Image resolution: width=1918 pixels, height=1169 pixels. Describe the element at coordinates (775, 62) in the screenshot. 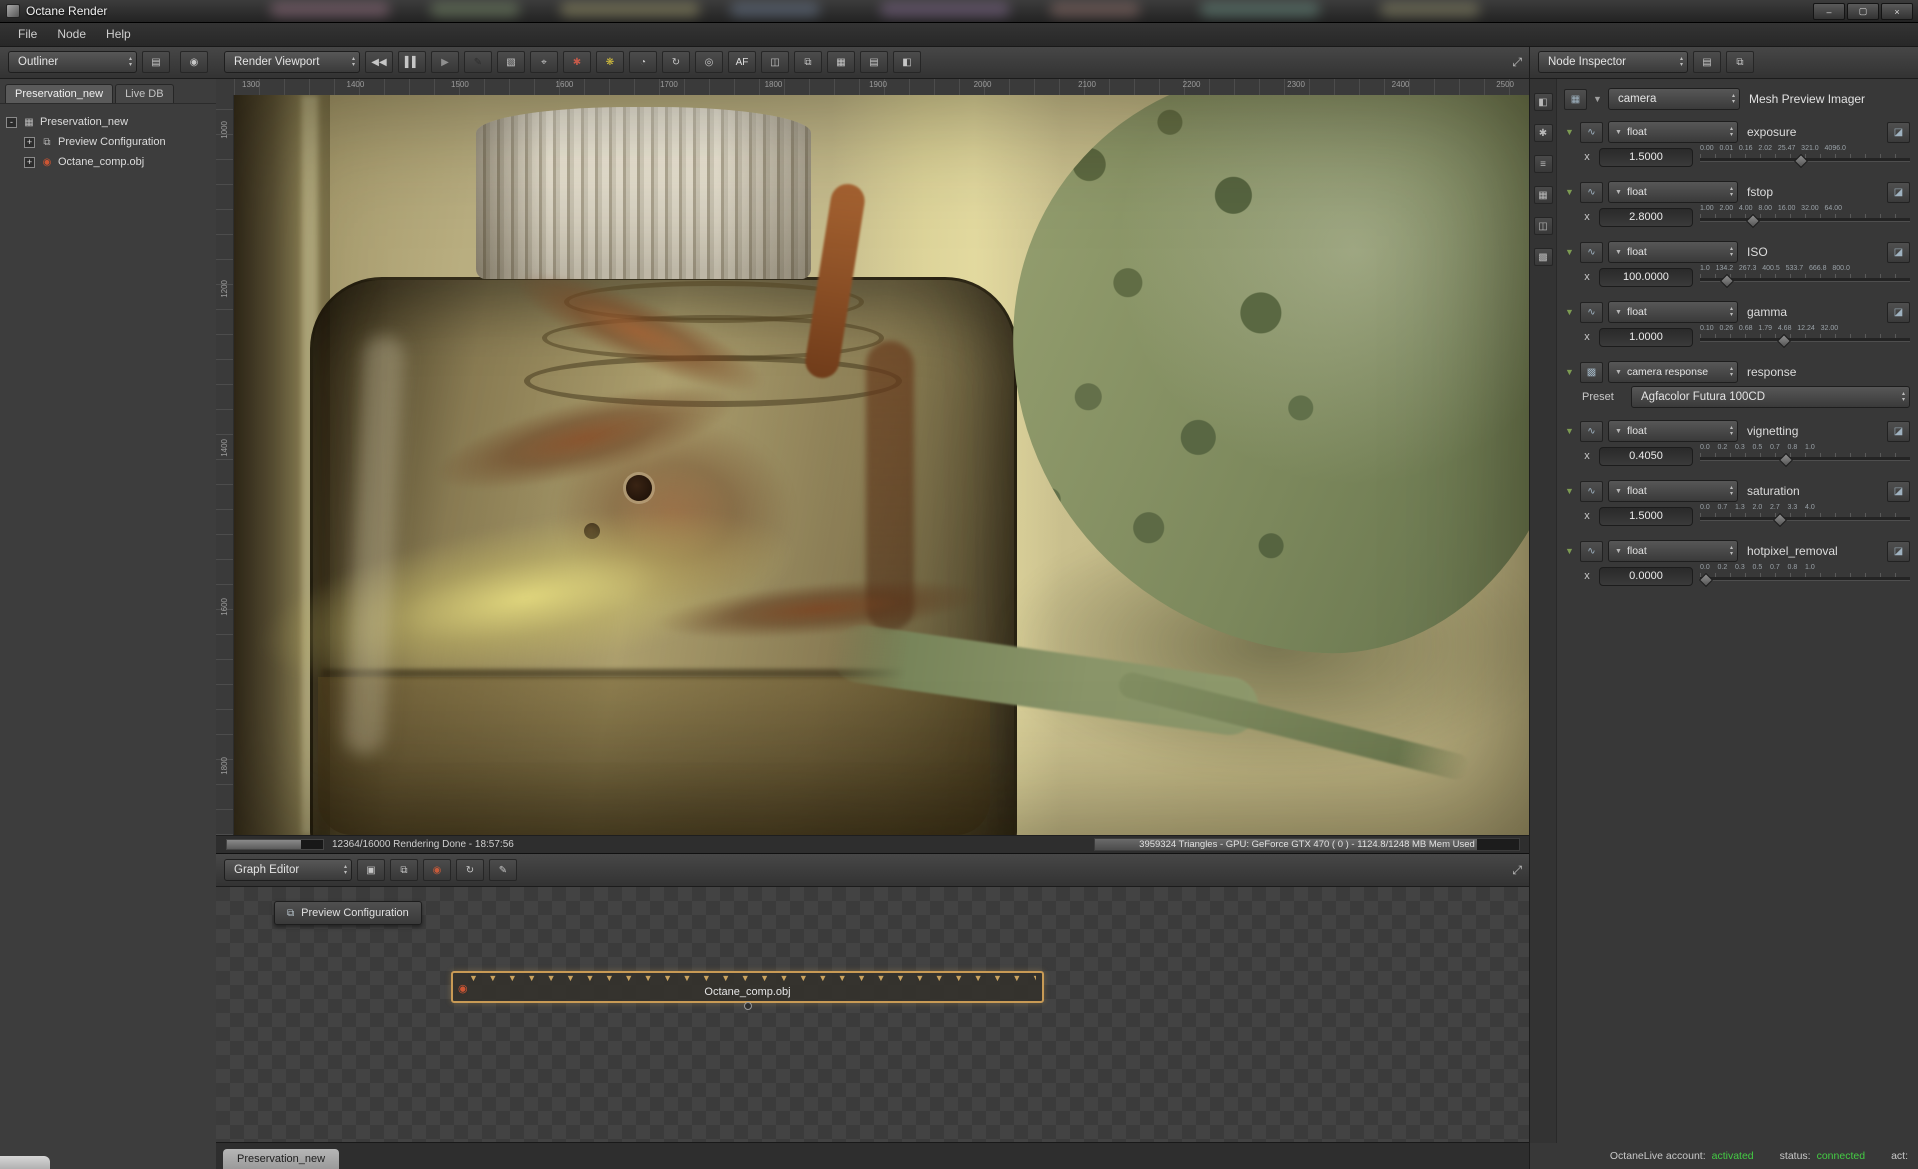

I see `save-image-icon: ◫` at that location.